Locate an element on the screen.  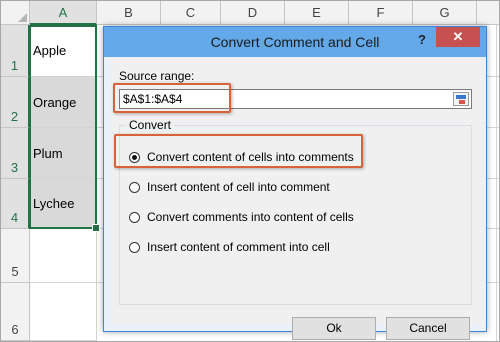
column-header-c: C is located at coordinates (191, 13).